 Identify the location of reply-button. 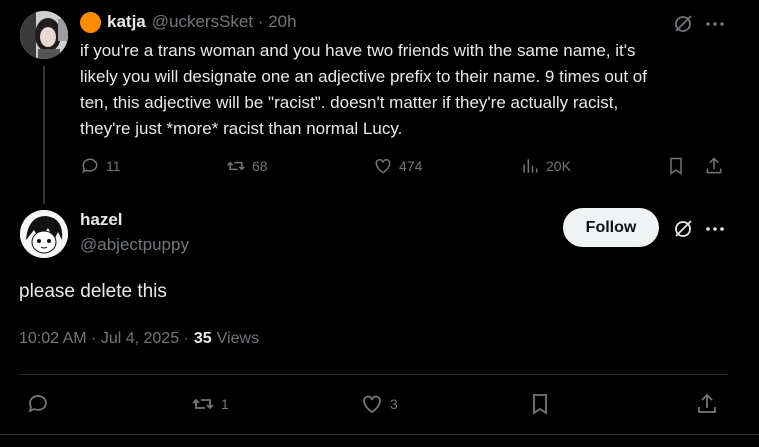
(38, 404).